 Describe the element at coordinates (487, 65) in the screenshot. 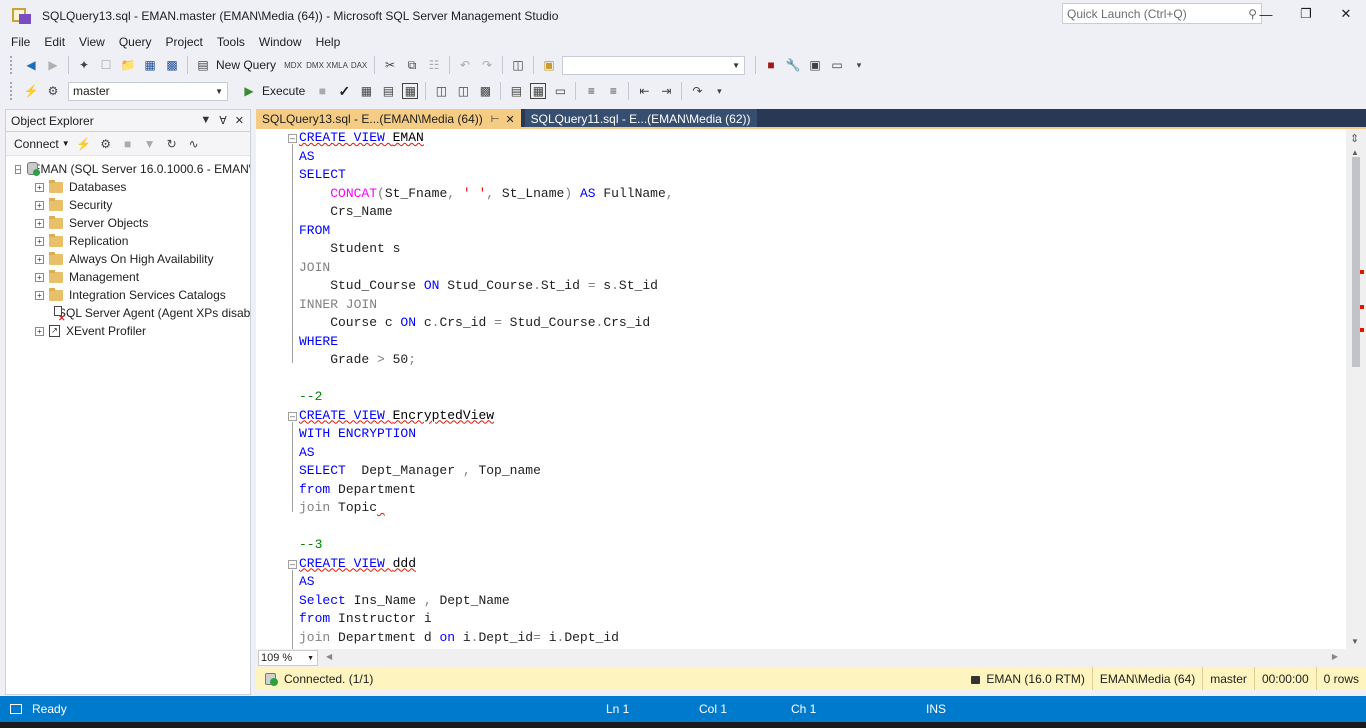

I see `redo-icon: ↷` at that location.